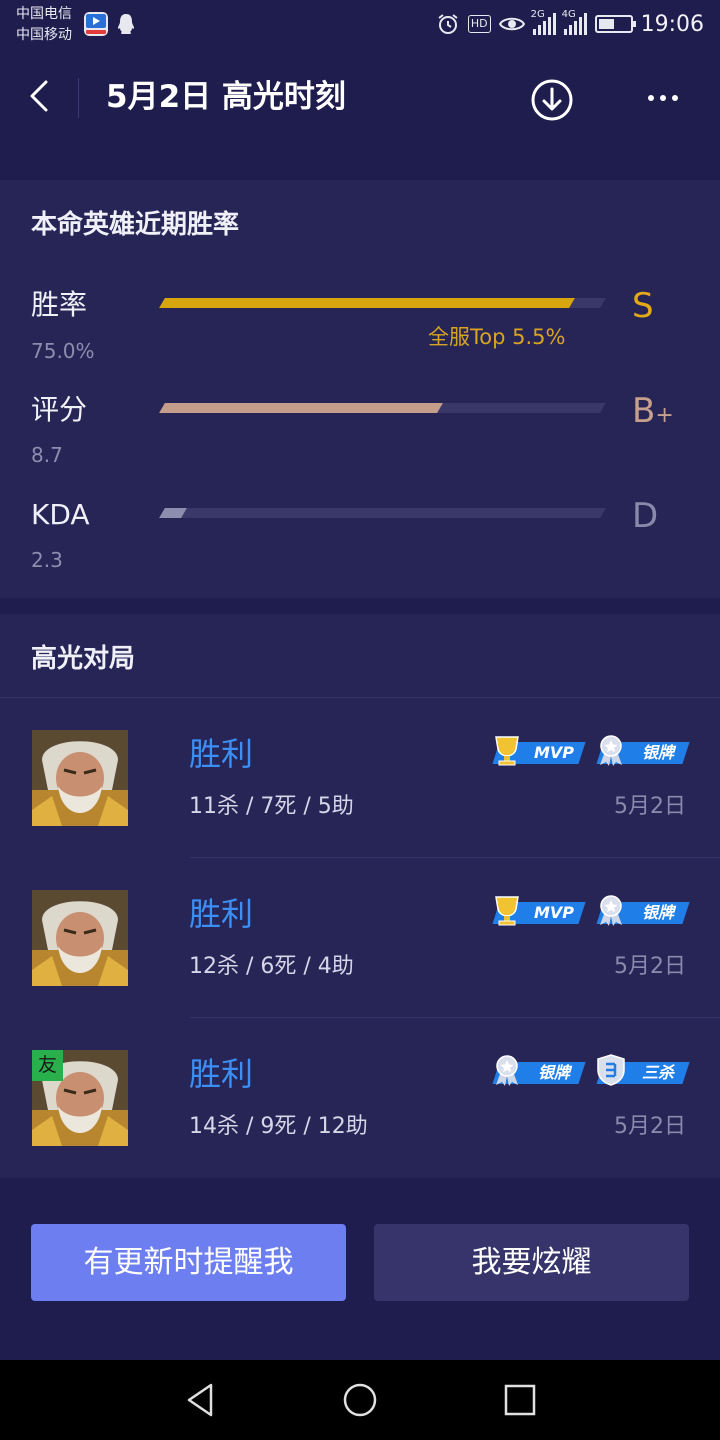  I want to click on status-icons: HD 2G 4G 19:06, so click(570, 24).